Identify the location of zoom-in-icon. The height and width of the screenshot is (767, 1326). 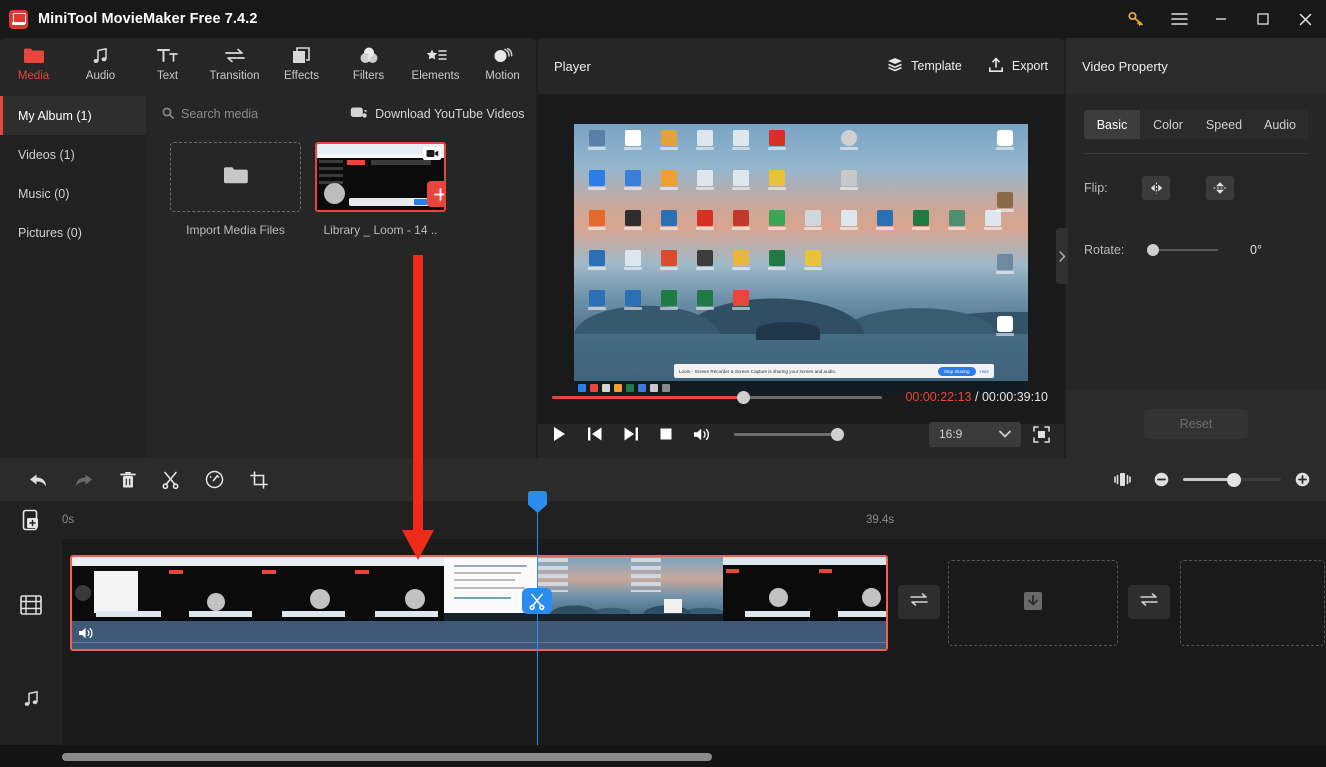
(1302, 479).